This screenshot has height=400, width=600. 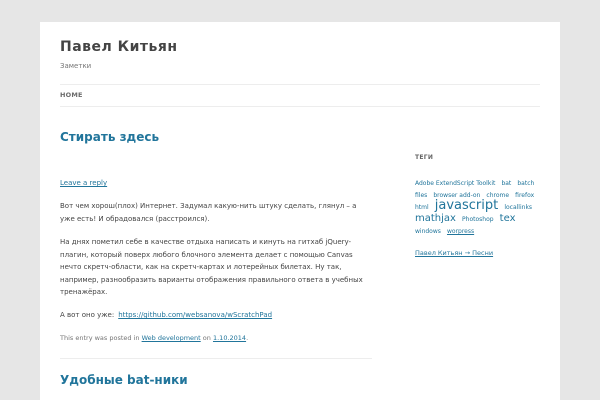 What do you see at coordinates (229, 338) in the screenshot?
I see `date-link: 1.10.2014` at bounding box center [229, 338].